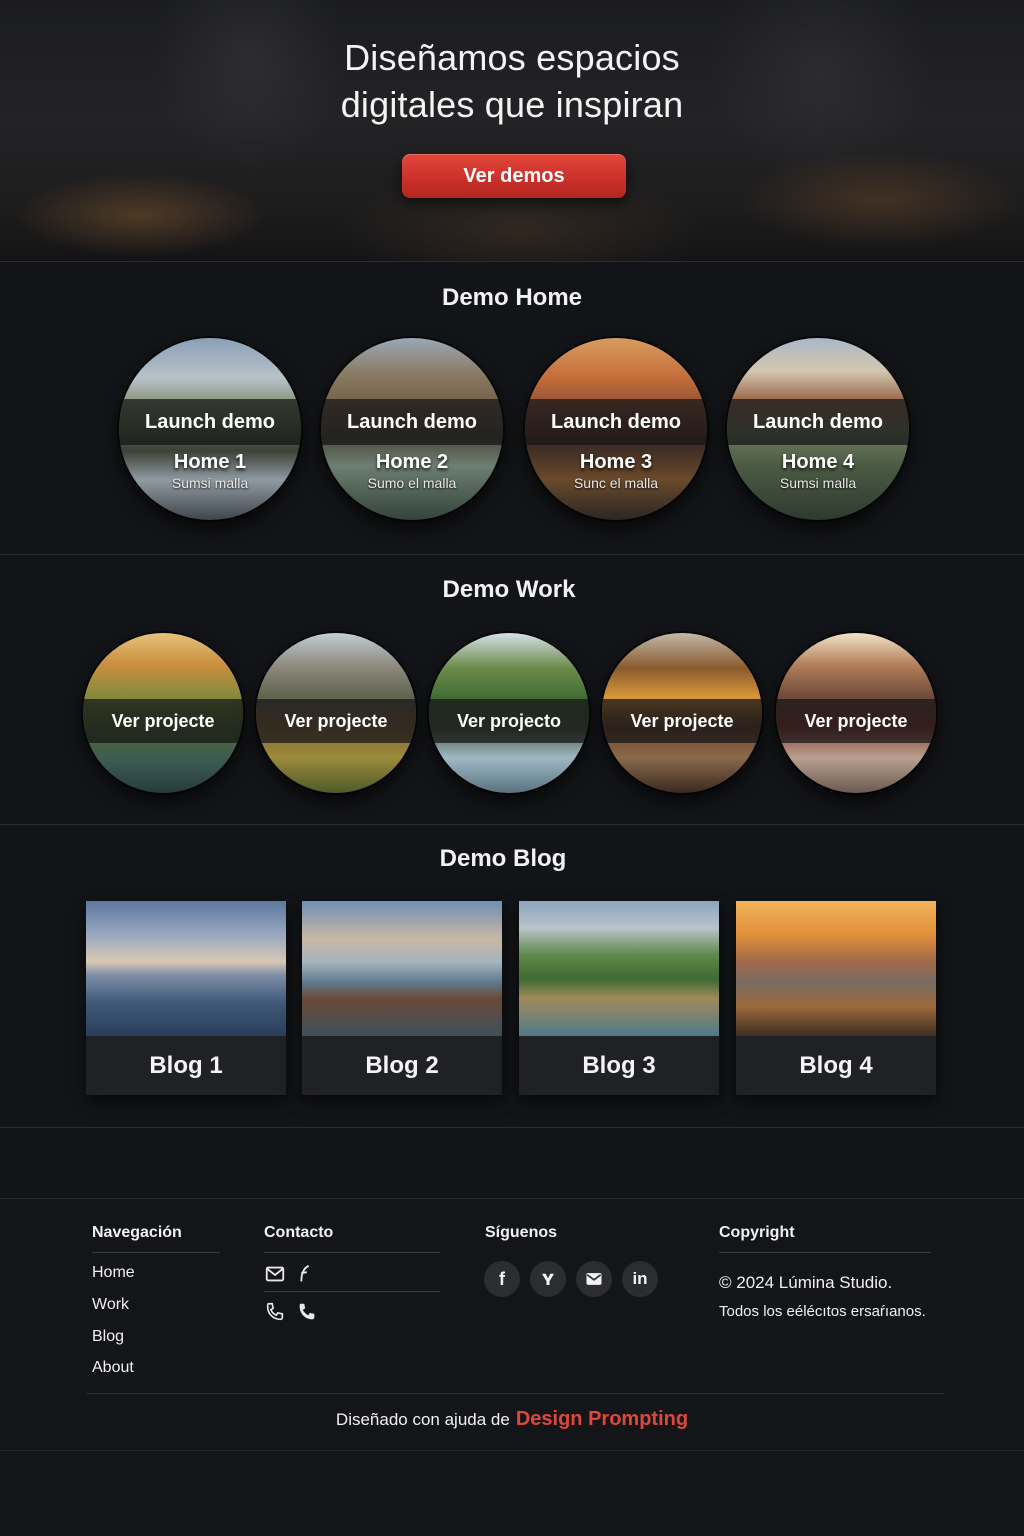  Describe the element at coordinates (512, 104) in the screenshot. I see `hero-title-line-2: digitales que inspiran` at that location.